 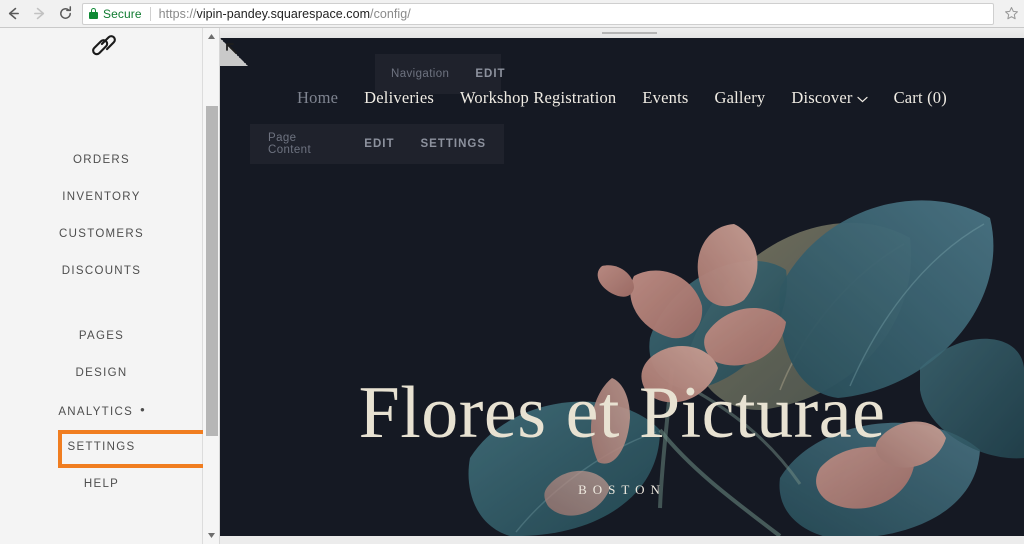 I want to click on navigation-edit-button: EDIT, so click(x=490, y=74).